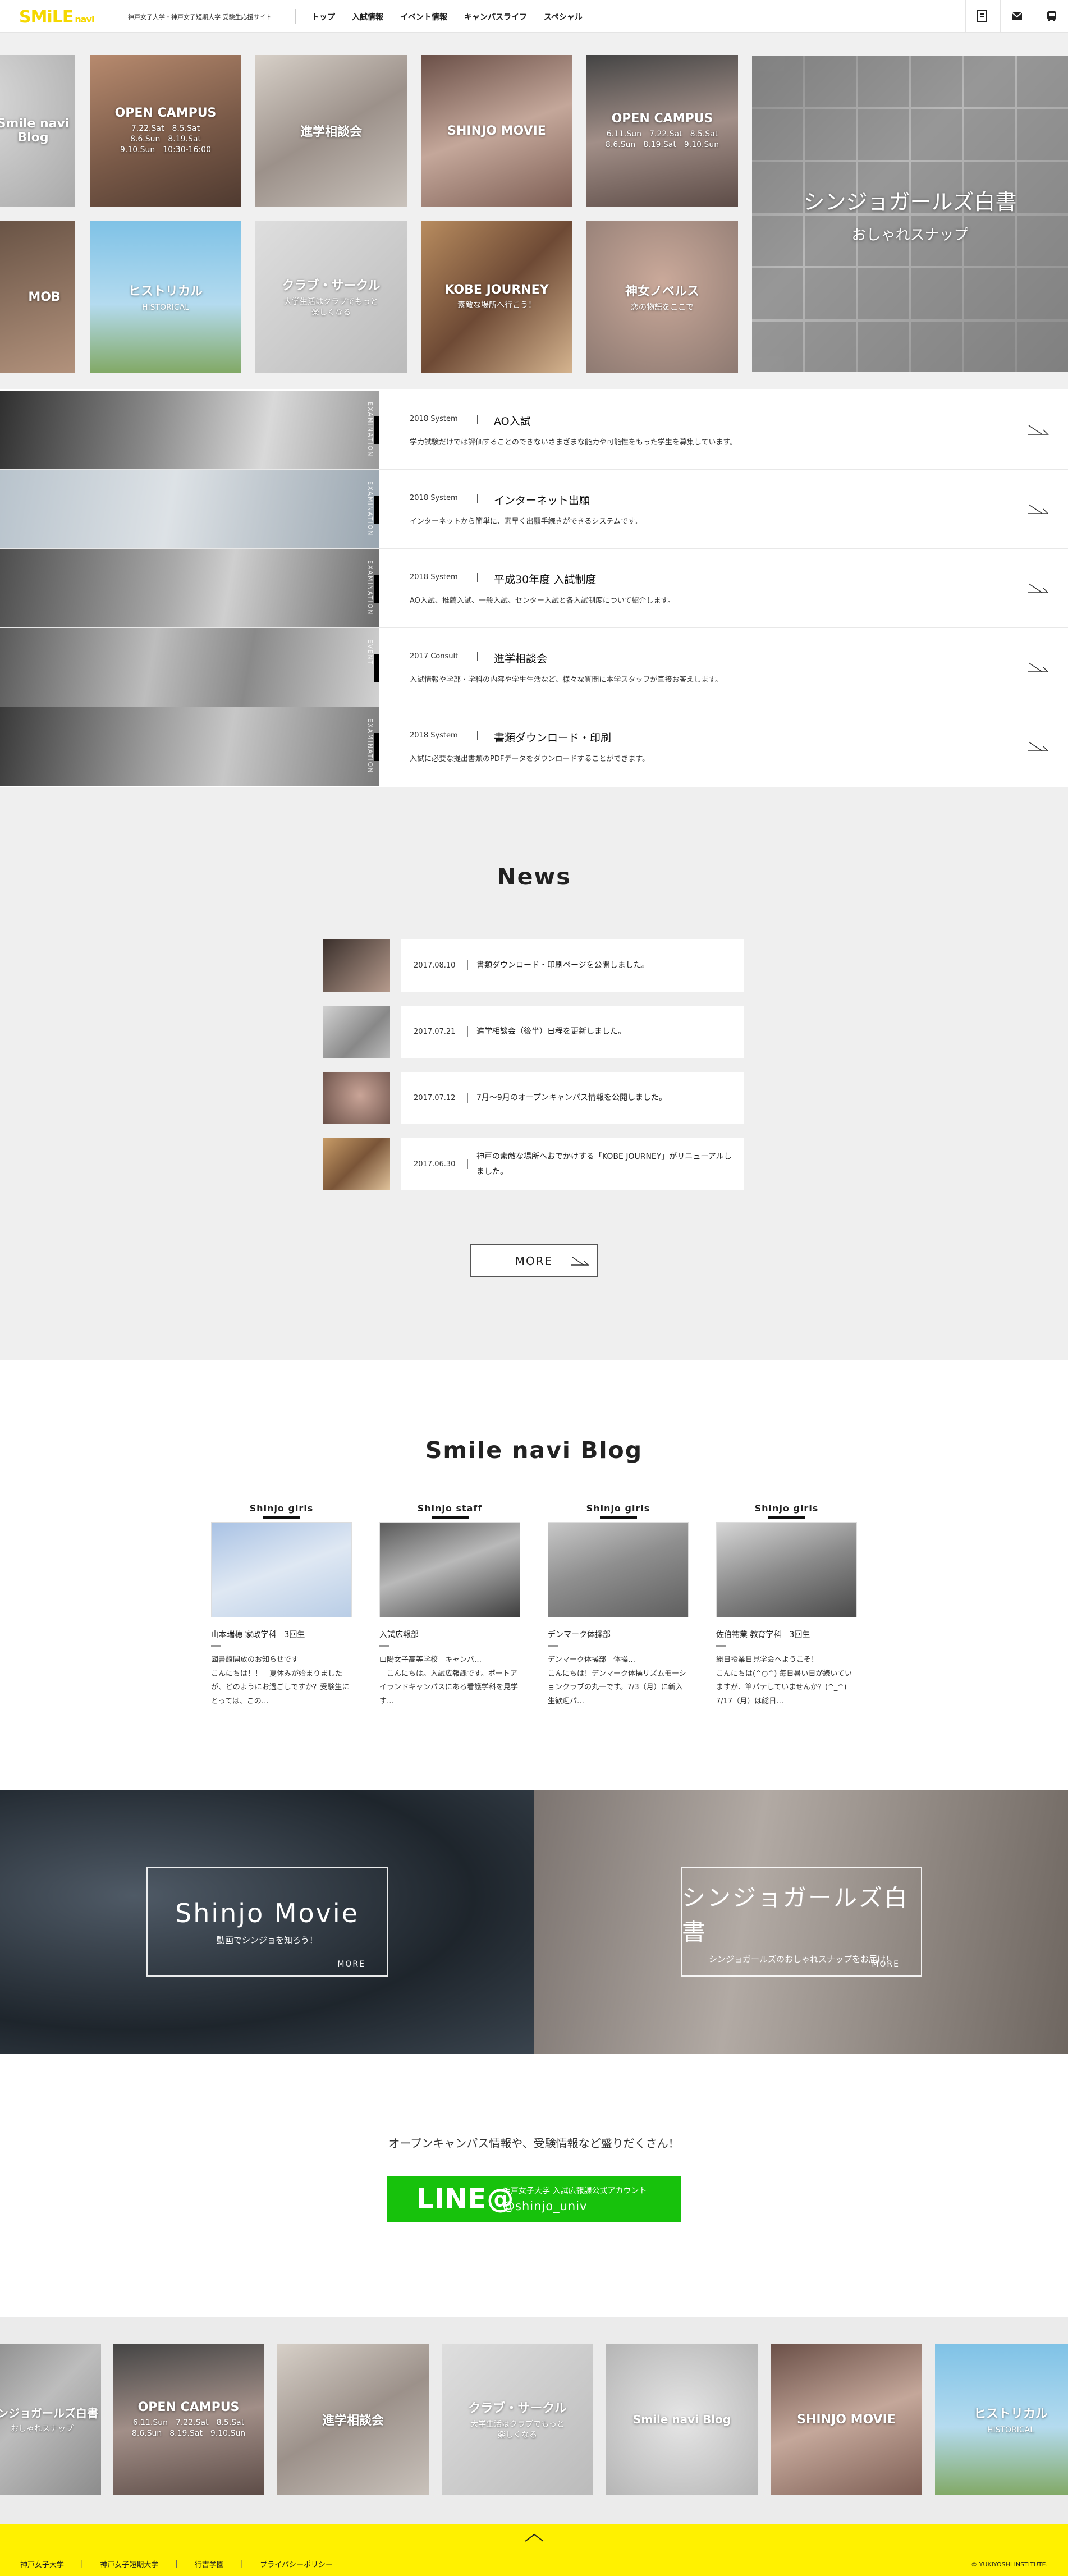 The image size is (1068, 2576). I want to click on system-meta: 2018 System, so click(434, 419).